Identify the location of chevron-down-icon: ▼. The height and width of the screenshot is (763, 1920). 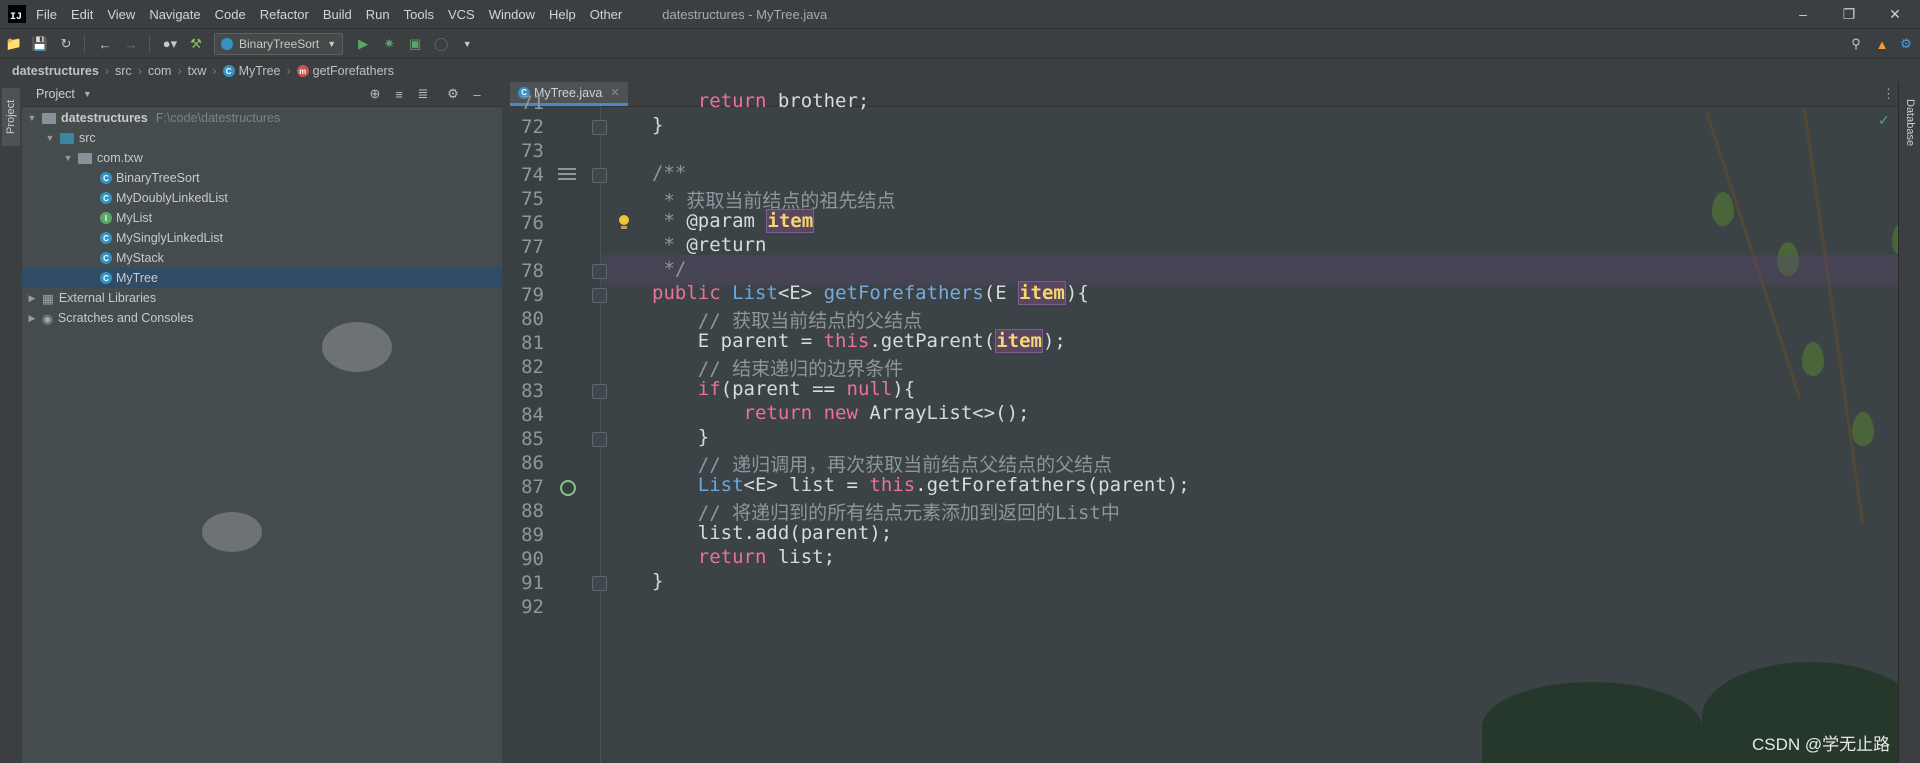
(87, 94).